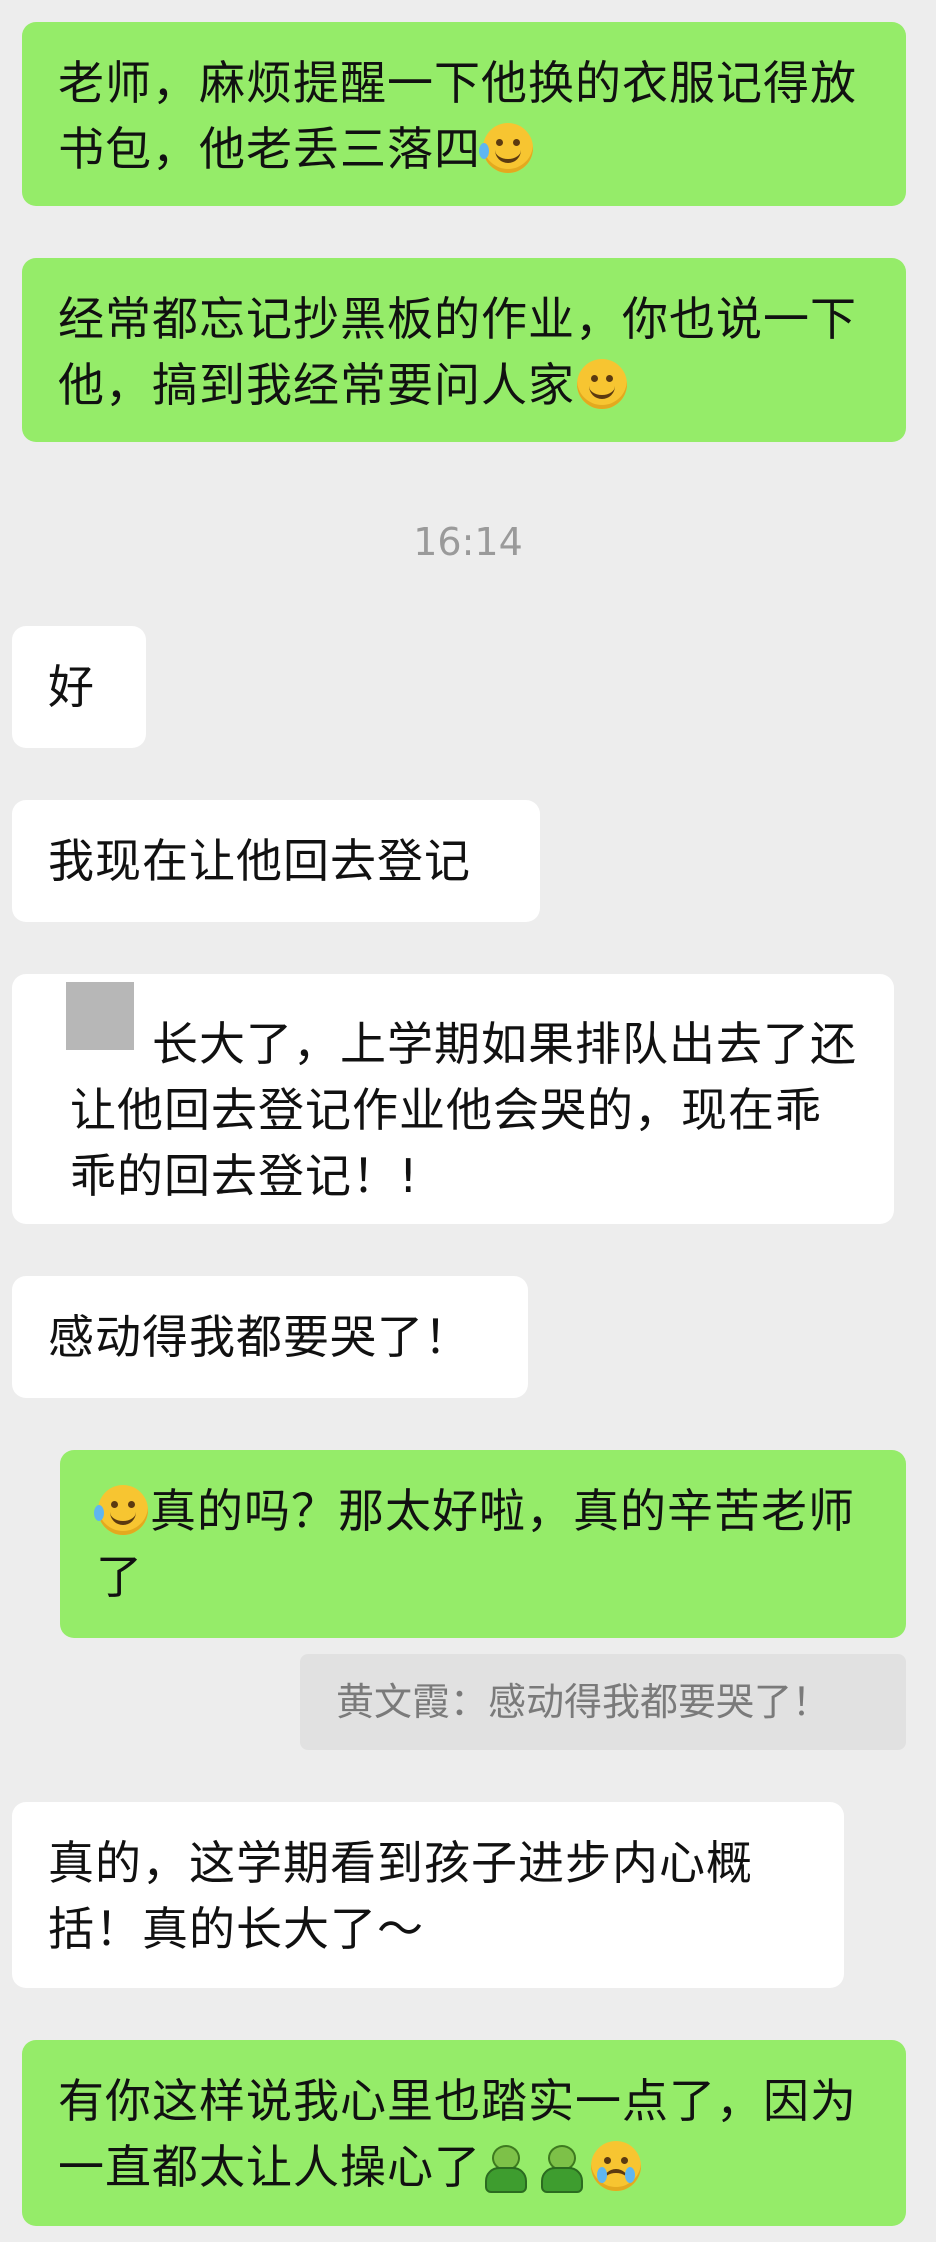  What do you see at coordinates (475, 1544) in the screenshot?
I see `message-text: 真的吗？那太好啦，真的辛苦老师了` at bounding box center [475, 1544].